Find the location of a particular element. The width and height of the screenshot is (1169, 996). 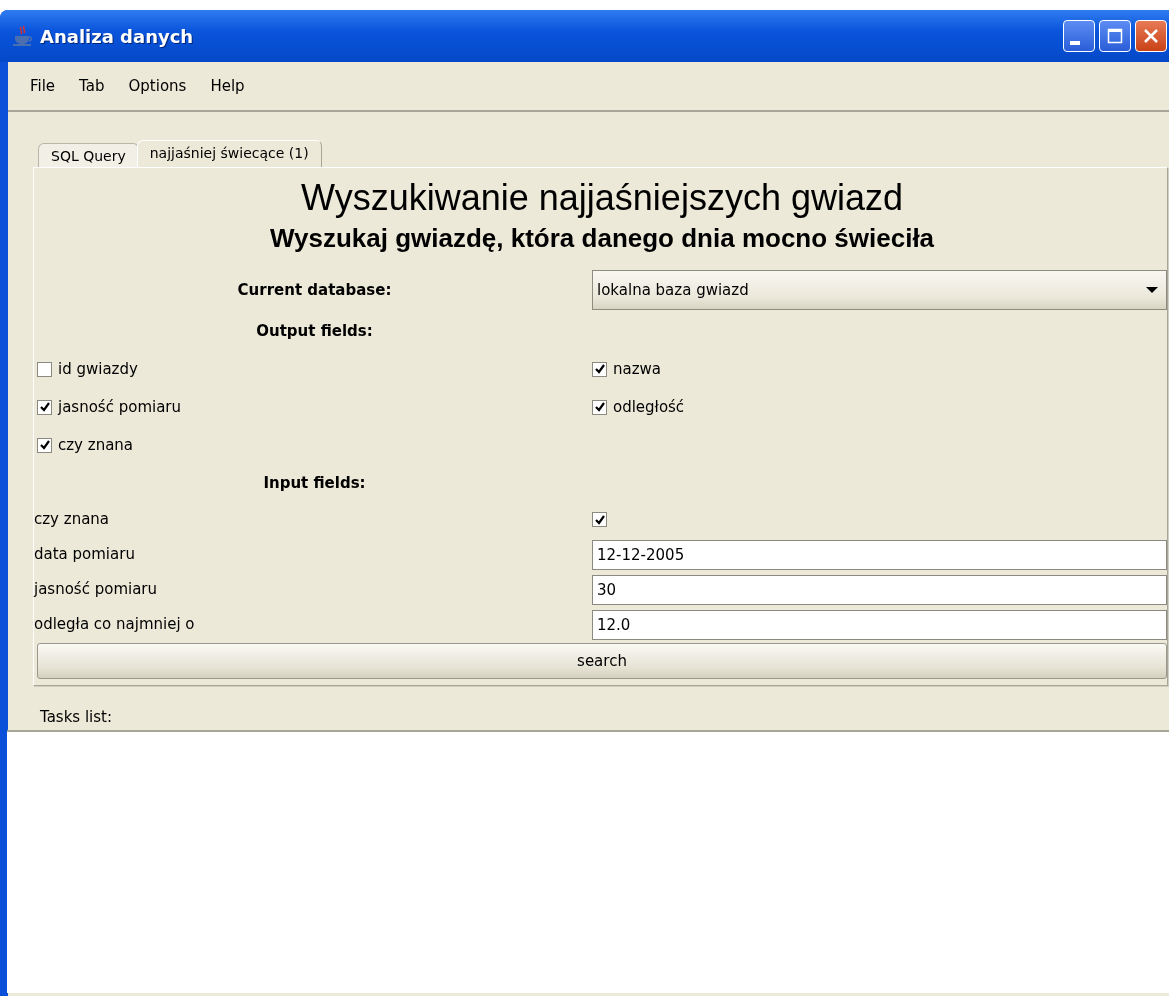

checkbox-label: nazwa is located at coordinates (637, 369).